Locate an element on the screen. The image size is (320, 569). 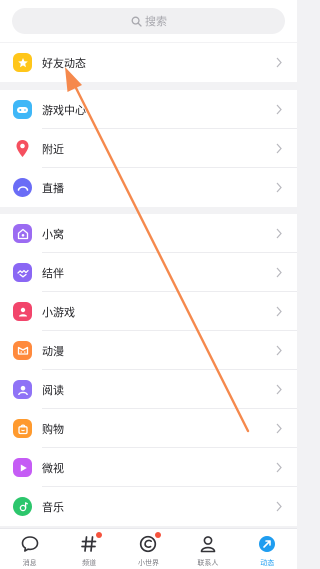
row-anime: 动漫 is located at coordinates (148, 350).